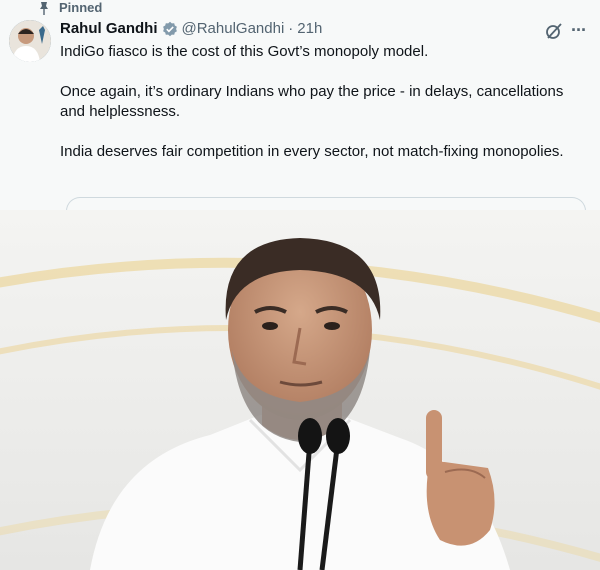  What do you see at coordinates (109, 28) in the screenshot?
I see `author-name: Rahul Gandhi` at bounding box center [109, 28].